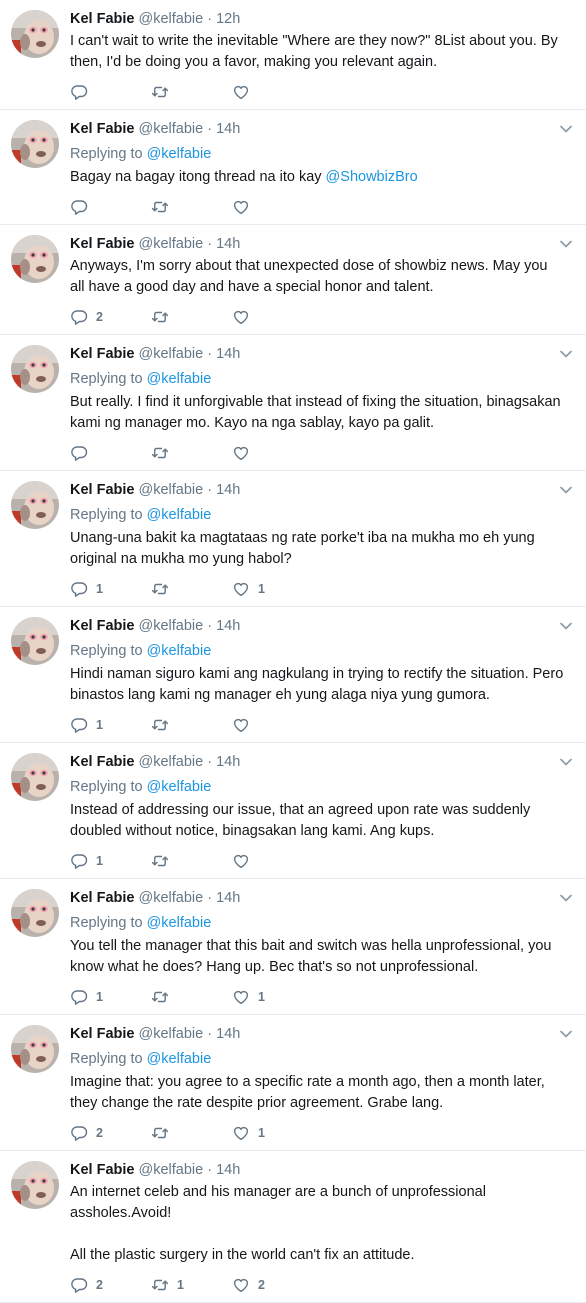 This screenshot has height=1303, width=586. Describe the element at coordinates (272, 1285) in the screenshot. I see `like-button: 2` at that location.